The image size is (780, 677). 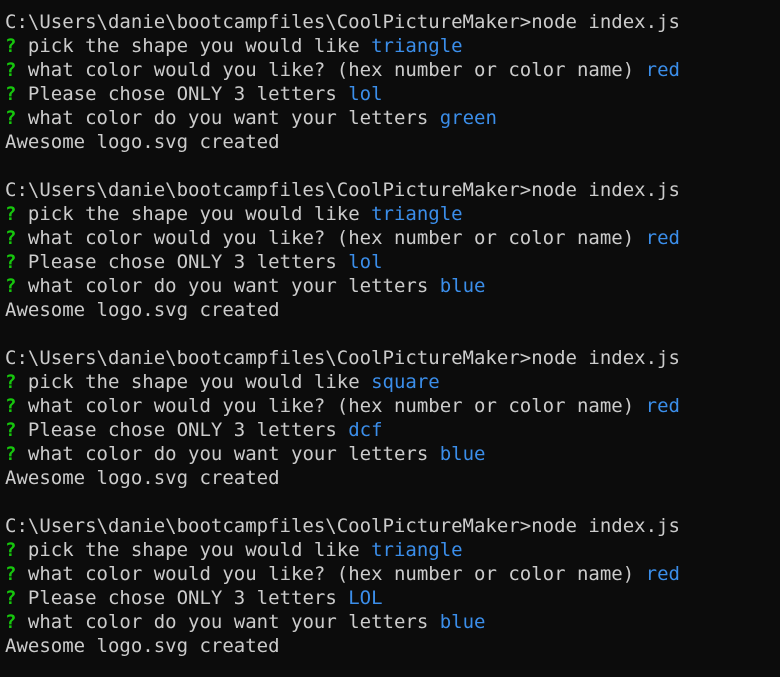 I want to click on prompt-line: ? Please chose ONLY 3 letters dcf, so click(x=392, y=430).